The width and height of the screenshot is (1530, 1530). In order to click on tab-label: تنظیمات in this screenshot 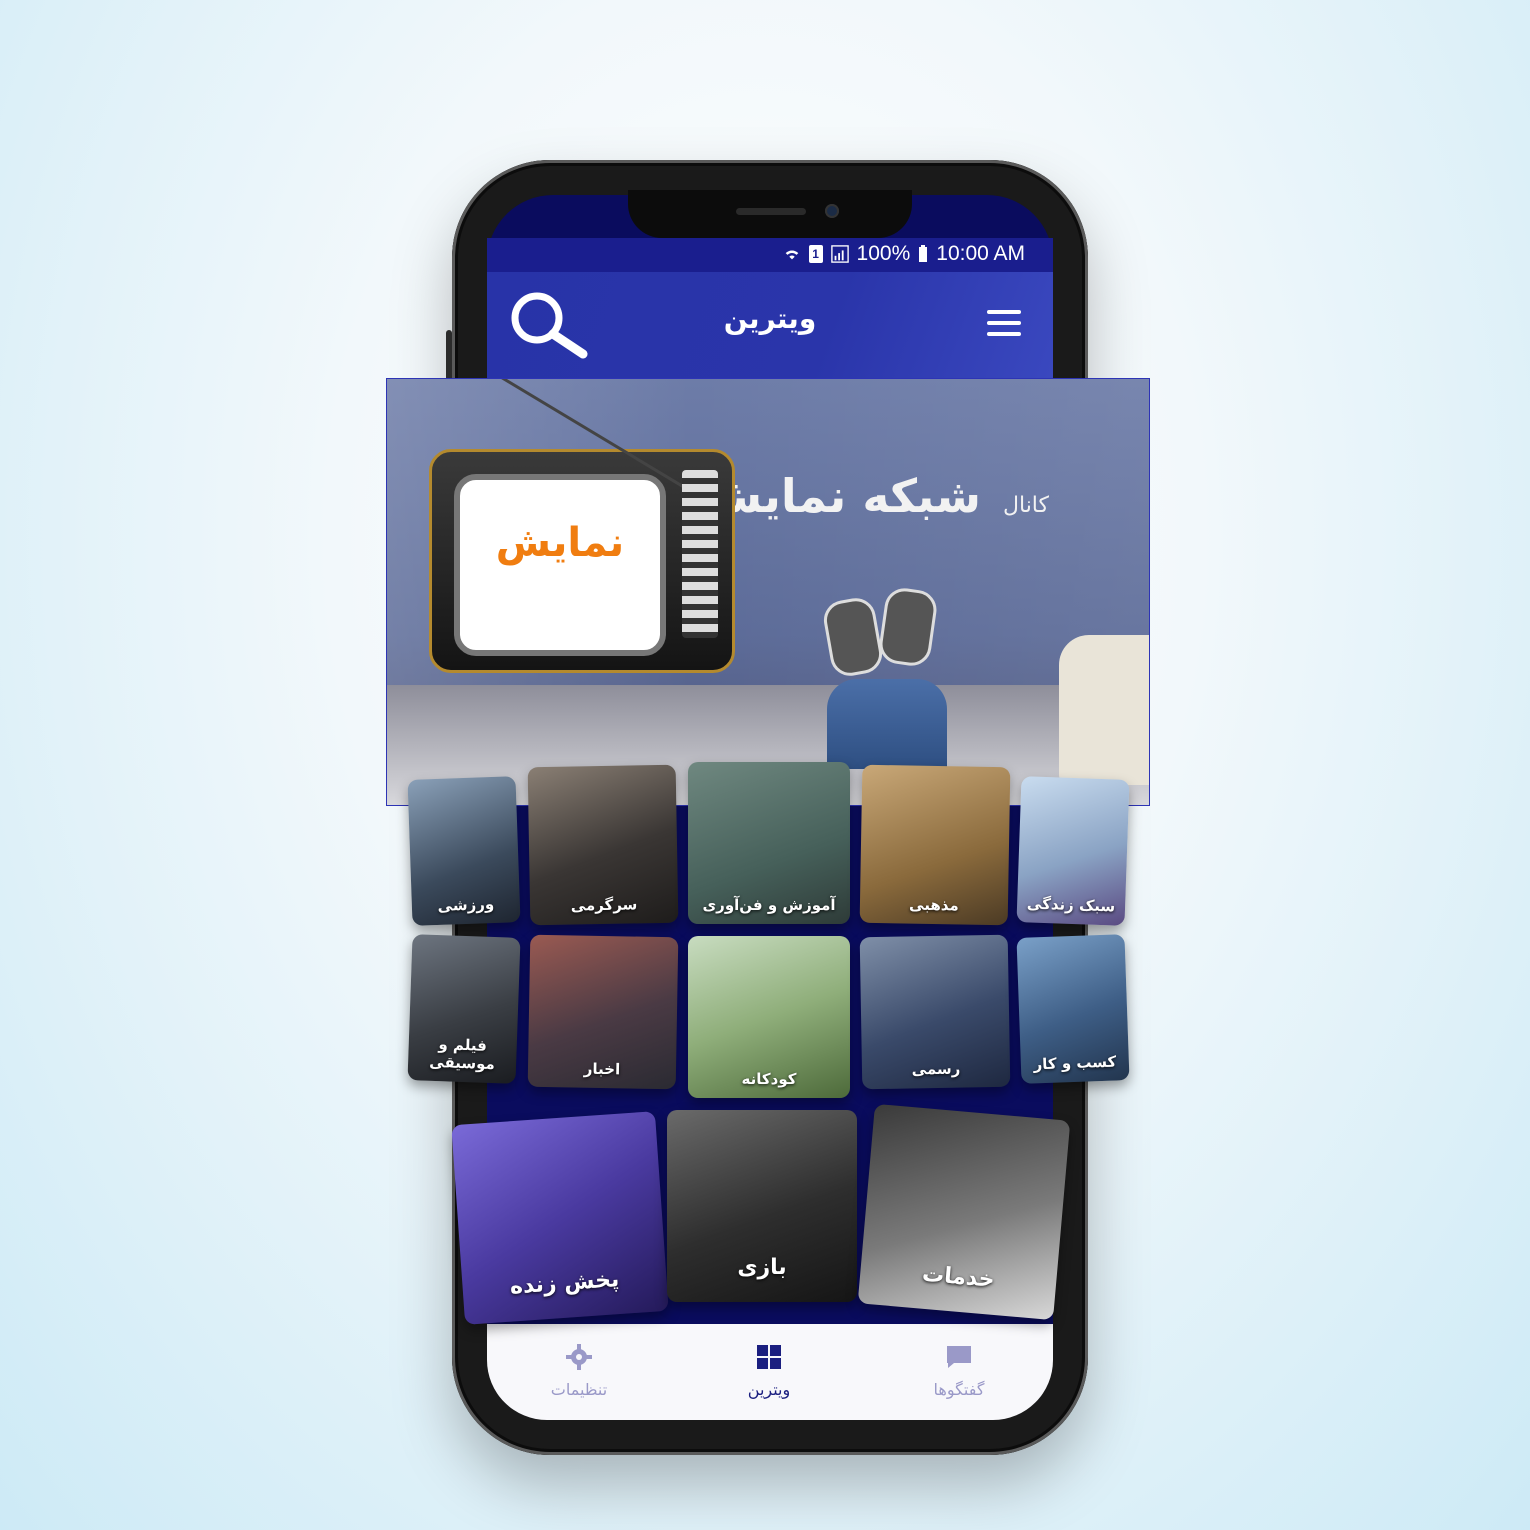, I will do `click(579, 1389)`.